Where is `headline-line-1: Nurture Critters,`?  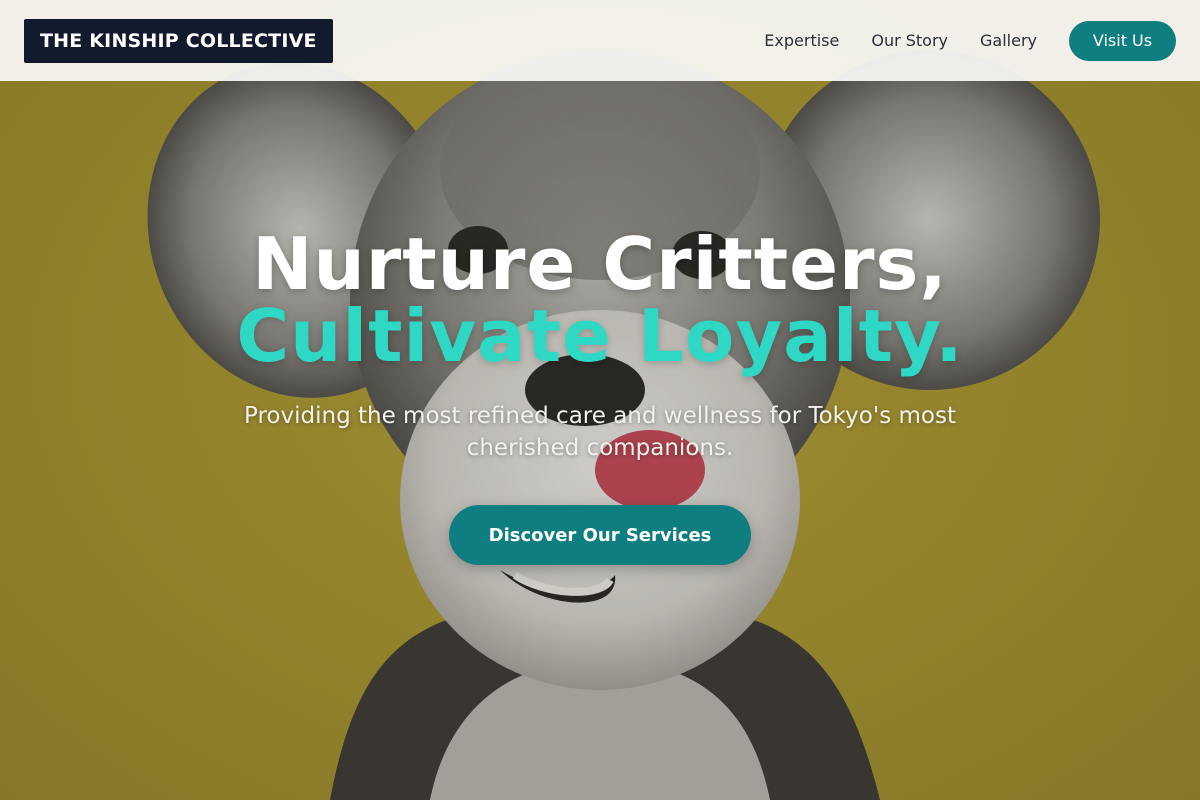 headline-line-1: Nurture Critters, is located at coordinates (600, 264).